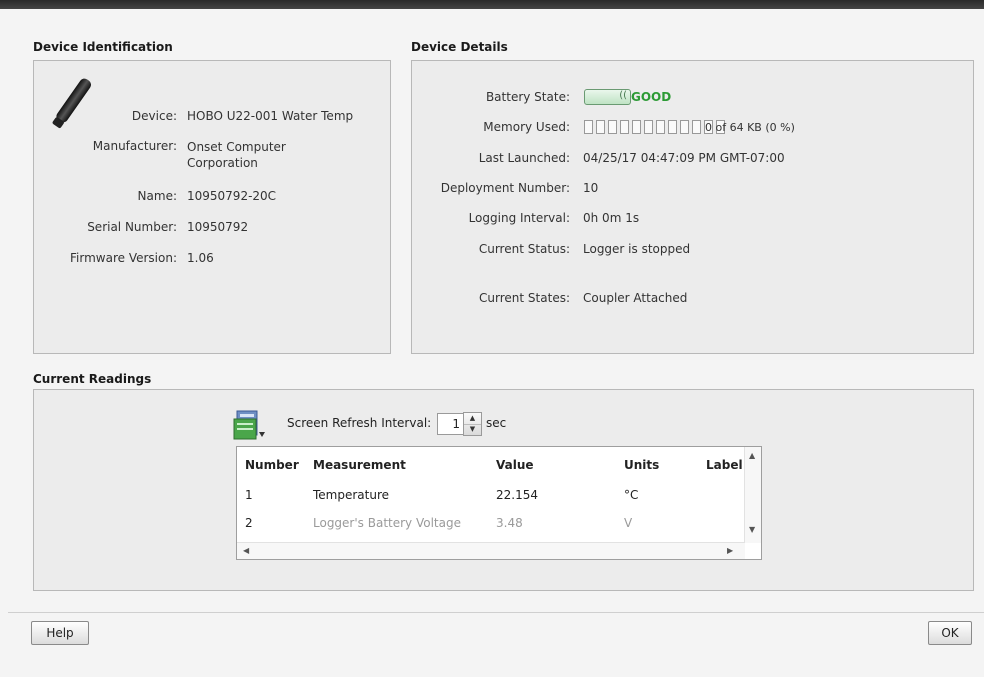 The height and width of the screenshot is (677, 984). I want to click on spinner-down-icon: ▼, so click(472, 429).